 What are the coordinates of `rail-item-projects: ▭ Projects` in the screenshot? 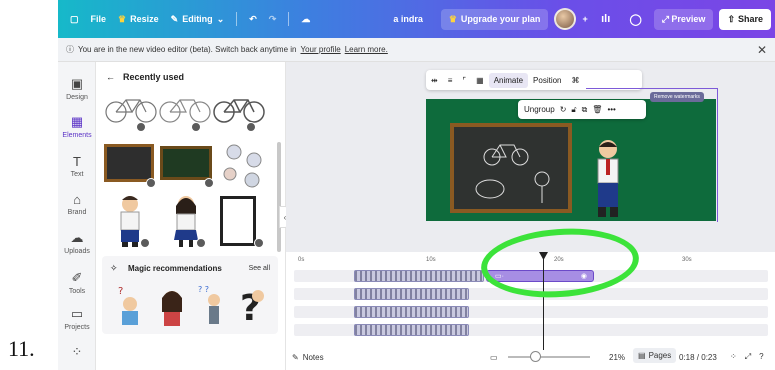 It's located at (77, 318).